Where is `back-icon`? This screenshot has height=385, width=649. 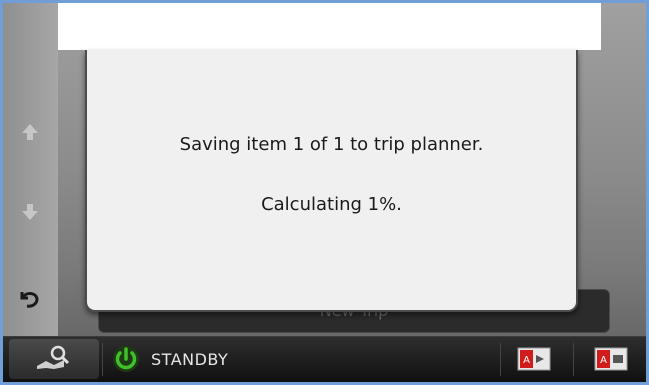
back-icon is located at coordinates (30, 299).